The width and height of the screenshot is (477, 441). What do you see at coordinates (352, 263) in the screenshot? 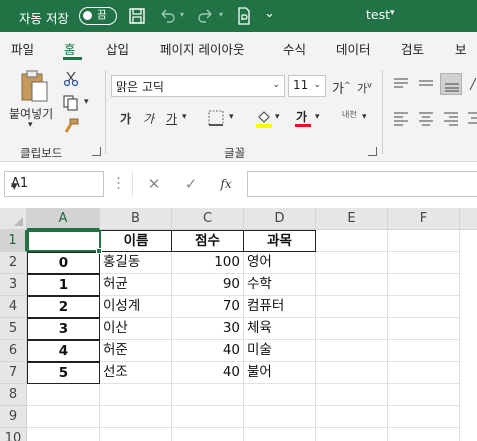
I see `cell-e2` at bounding box center [352, 263].